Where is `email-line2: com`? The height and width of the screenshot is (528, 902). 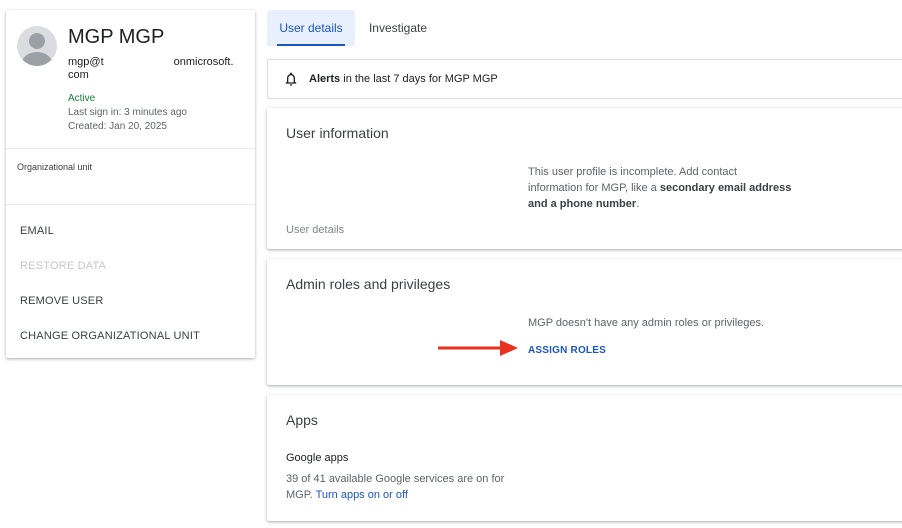 email-line2: com is located at coordinates (78, 75).